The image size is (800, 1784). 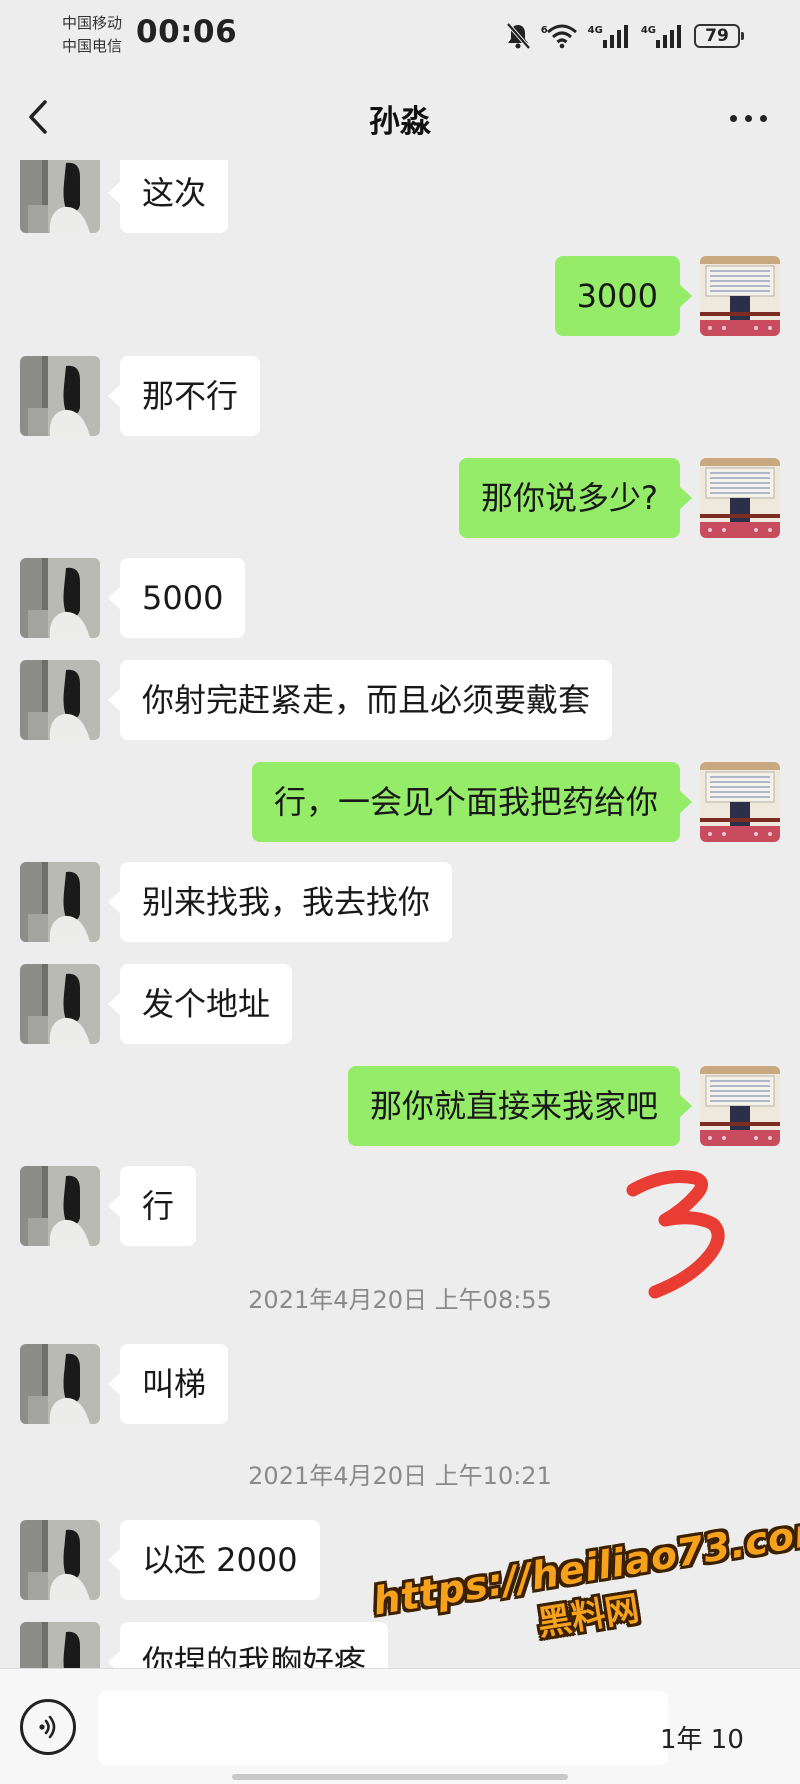 What do you see at coordinates (675, 1234) in the screenshot?
I see `red-scribble-mark` at bounding box center [675, 1234].